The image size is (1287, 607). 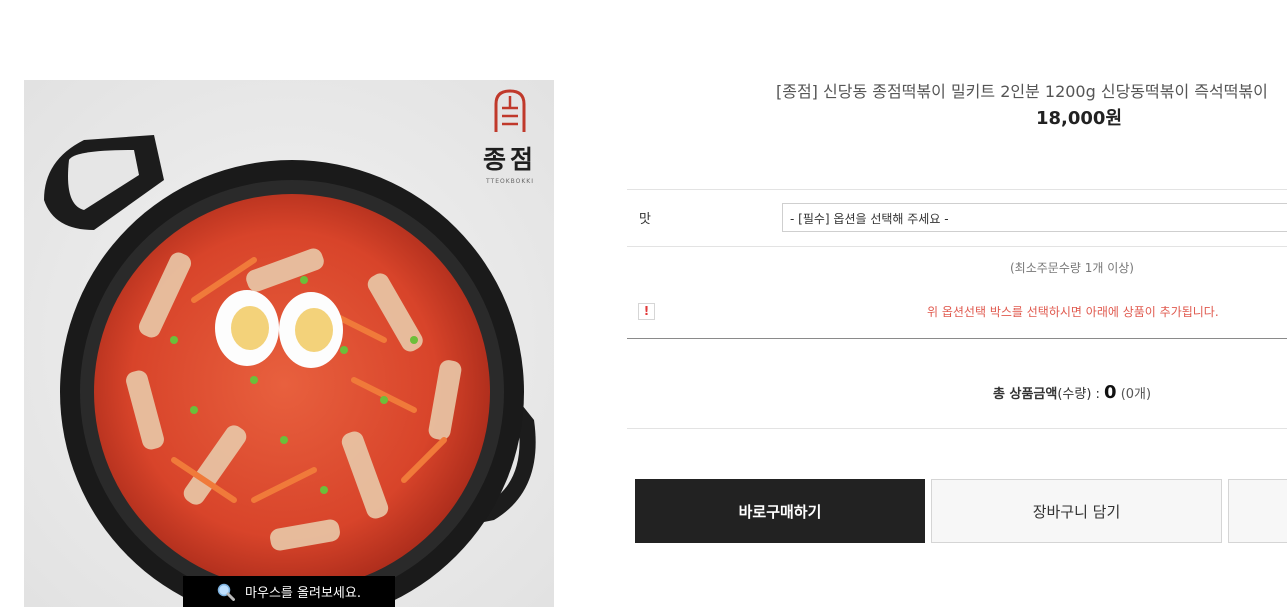 I want to click on brand-logo: 종점 TTEOKBOKKI, so click(x=510, y=136).